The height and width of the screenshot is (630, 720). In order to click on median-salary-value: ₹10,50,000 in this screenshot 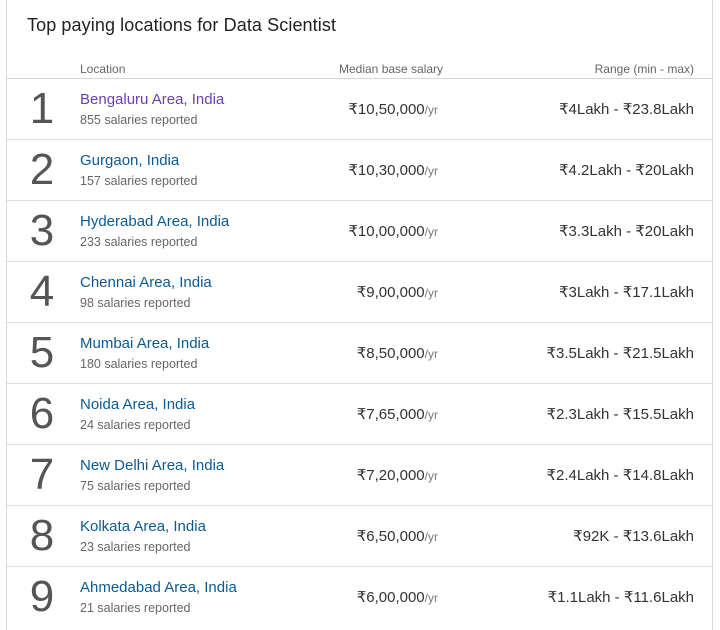, I will do `click(386, 109)`.